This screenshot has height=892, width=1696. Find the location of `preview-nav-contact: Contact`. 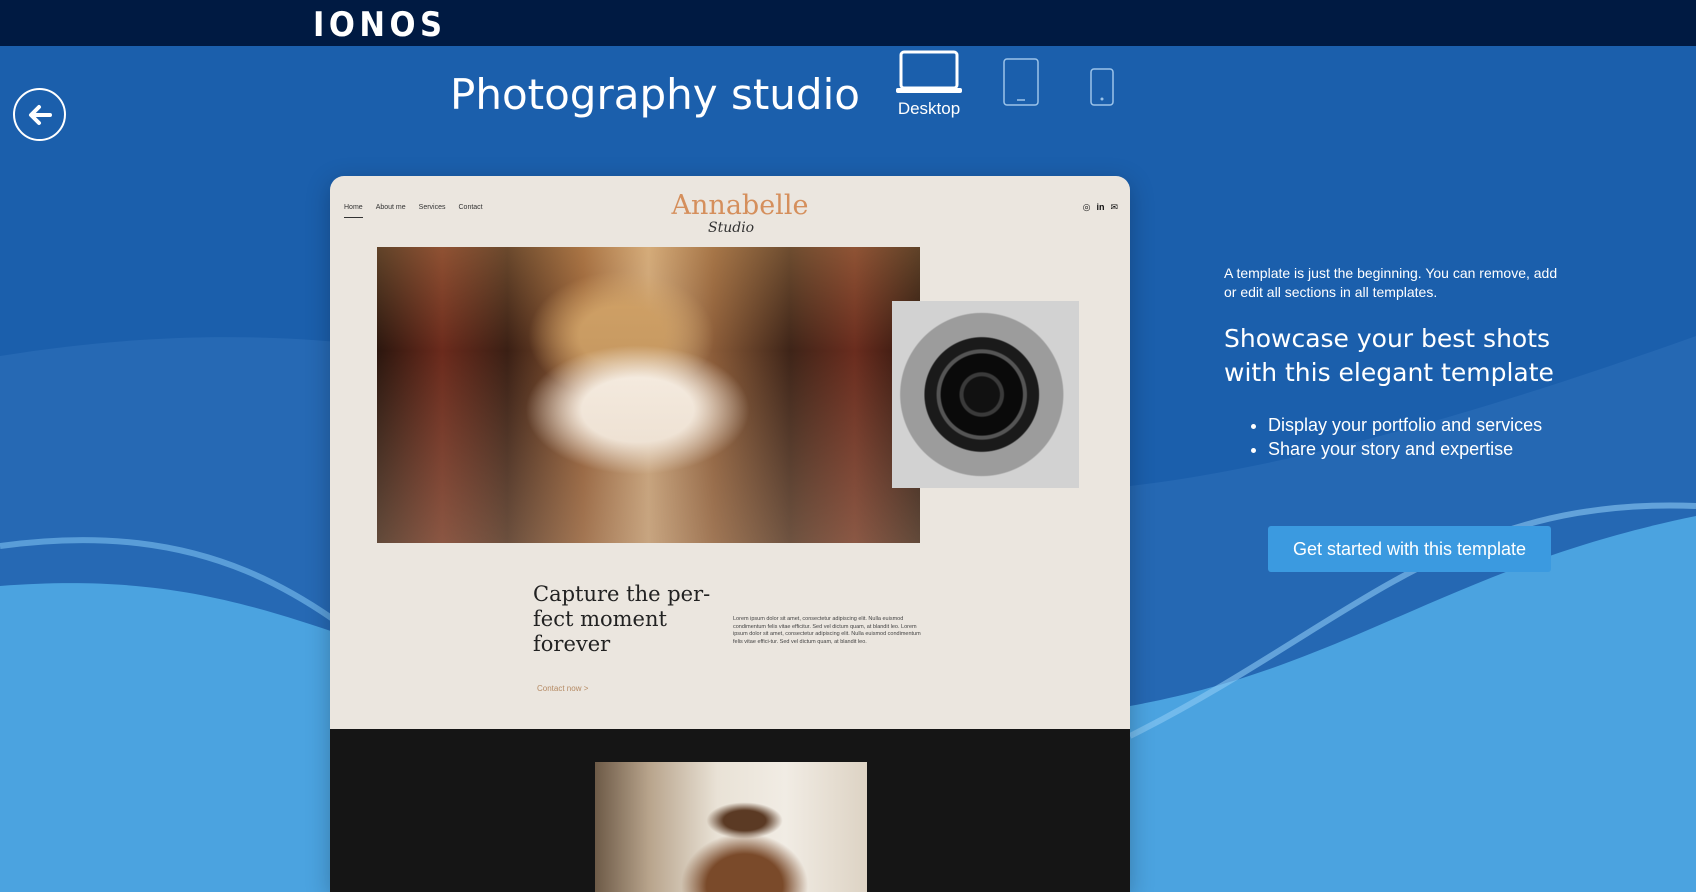

preview-nav-contact: Contact is located at coordinates (471, 211).